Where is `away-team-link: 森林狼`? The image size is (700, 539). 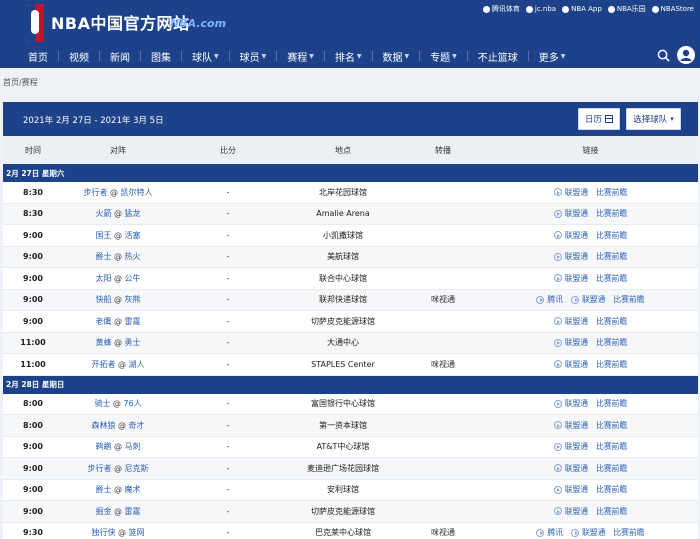 away-team-link: 森林狼 is located at coordinates (103, 425).